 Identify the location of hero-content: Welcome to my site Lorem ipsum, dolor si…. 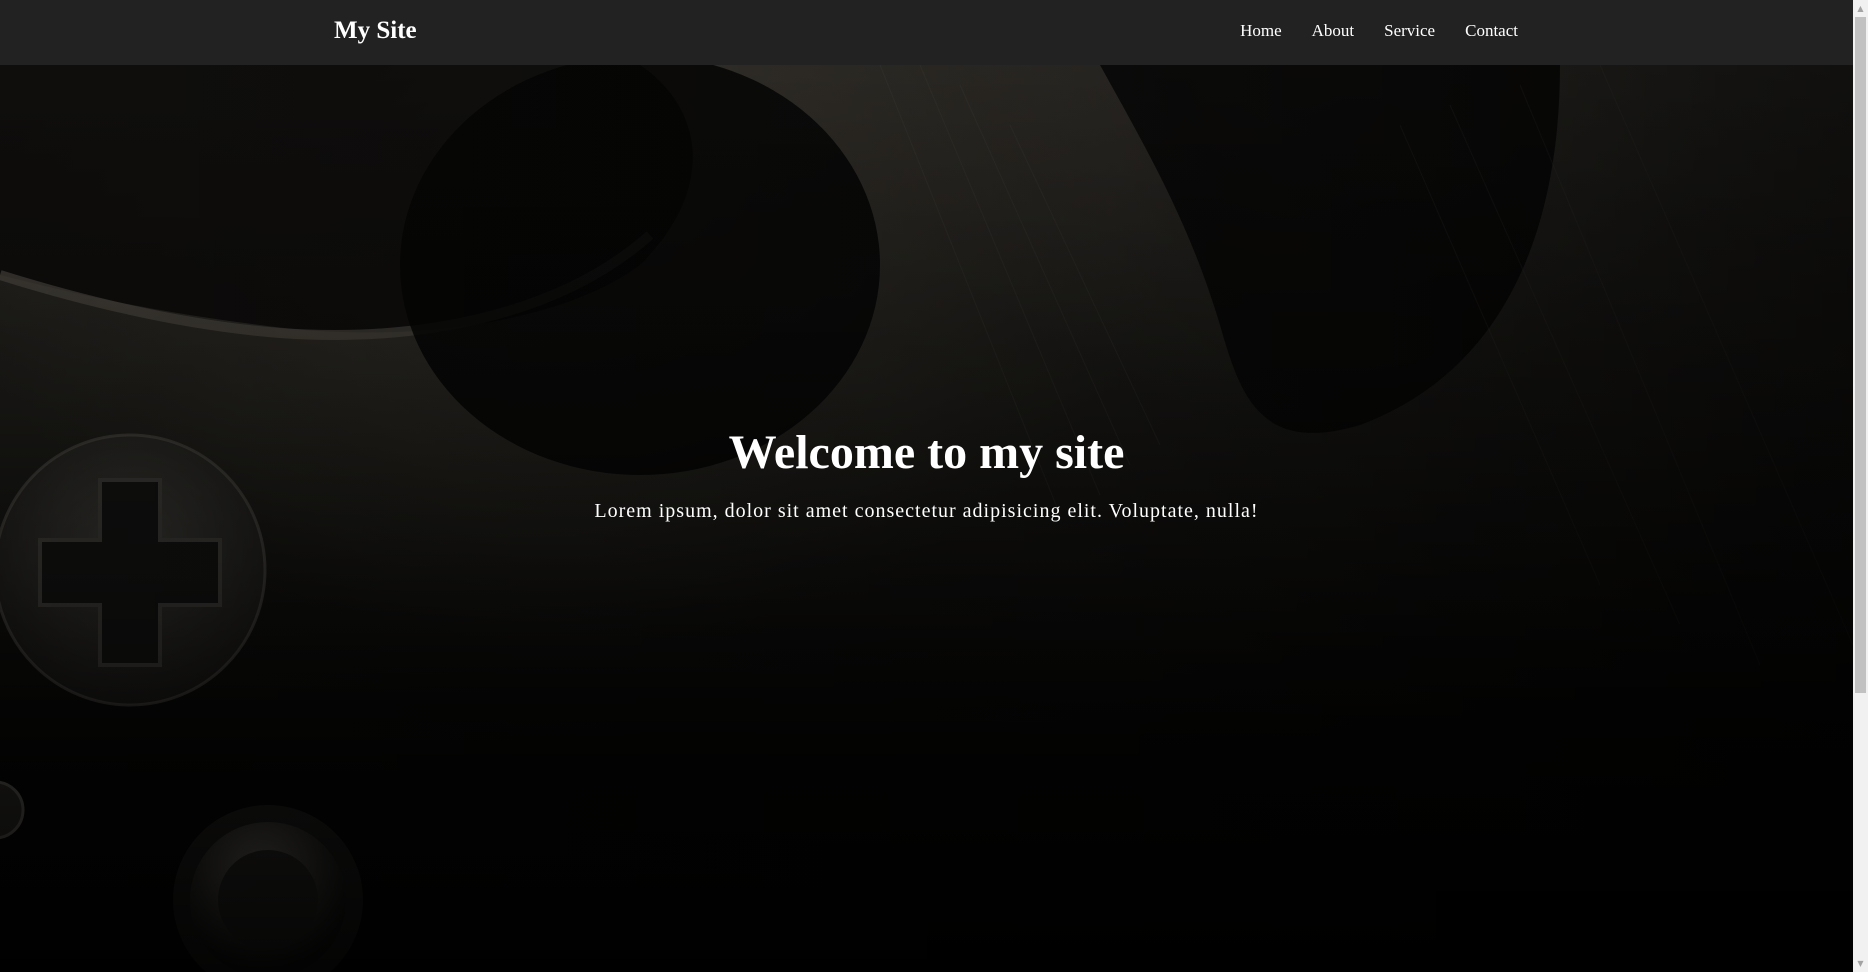
(926, 474).